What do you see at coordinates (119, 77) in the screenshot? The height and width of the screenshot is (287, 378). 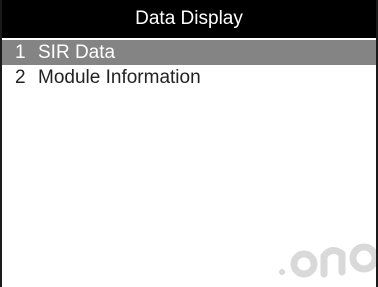 I see `menu-item-label: Module Information` at bounding box center [119, 77].